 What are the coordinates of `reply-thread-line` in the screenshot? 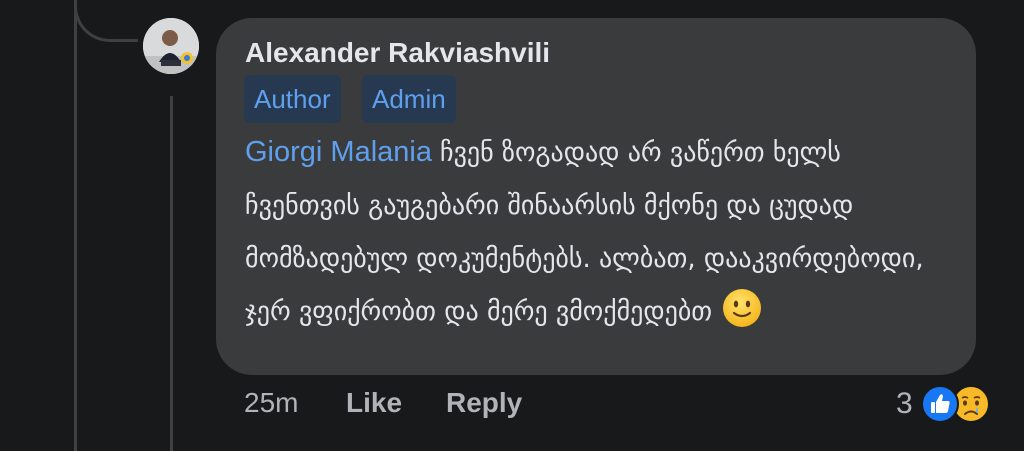 It's located at (171, 273).